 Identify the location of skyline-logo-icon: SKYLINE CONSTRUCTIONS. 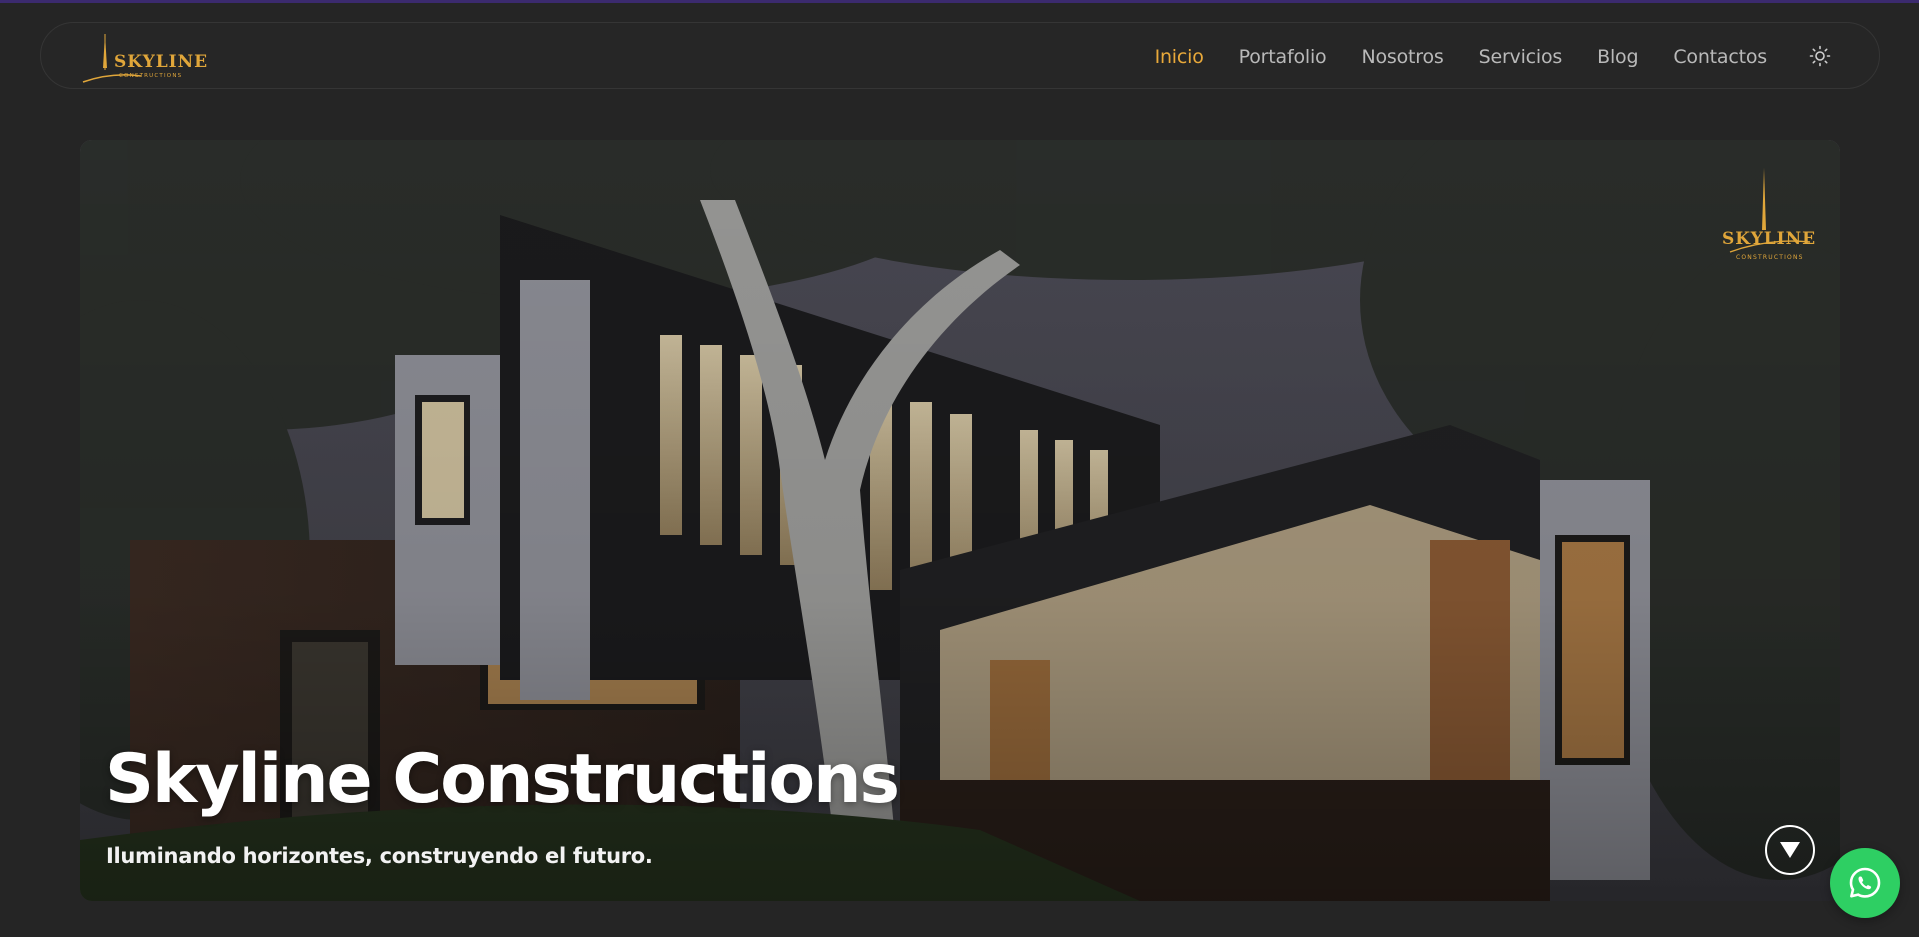
(145, 58).